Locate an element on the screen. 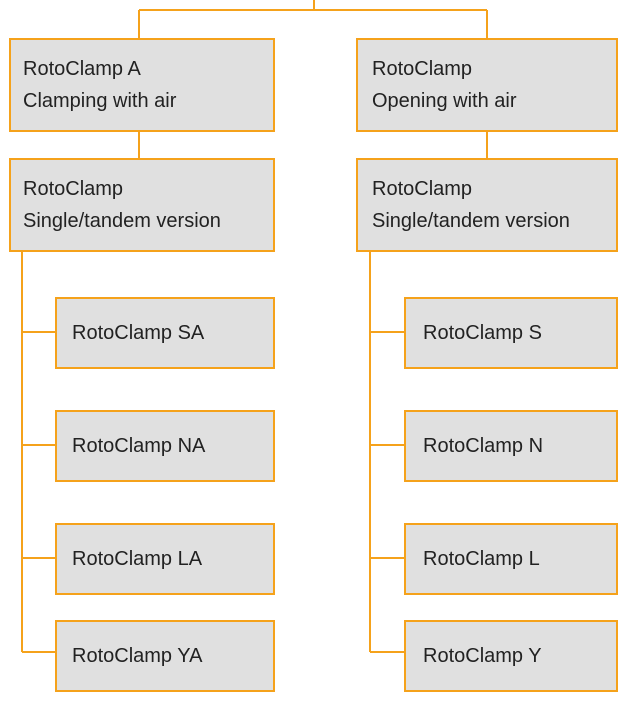 The width and height of the screenshot is (618, 715). leaf-rotoclamp-na: RotoClamp NA is located at coordinates (165, 446).